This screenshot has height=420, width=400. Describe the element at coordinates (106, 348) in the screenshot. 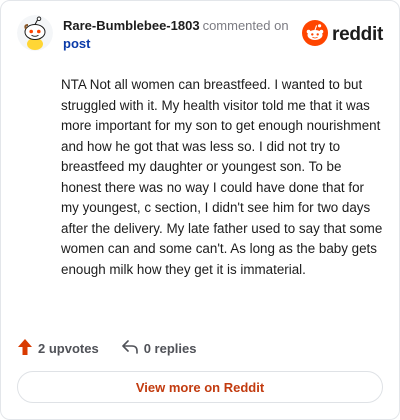

I see `comment-actions: 2 upvotes 0 replies` at that location.